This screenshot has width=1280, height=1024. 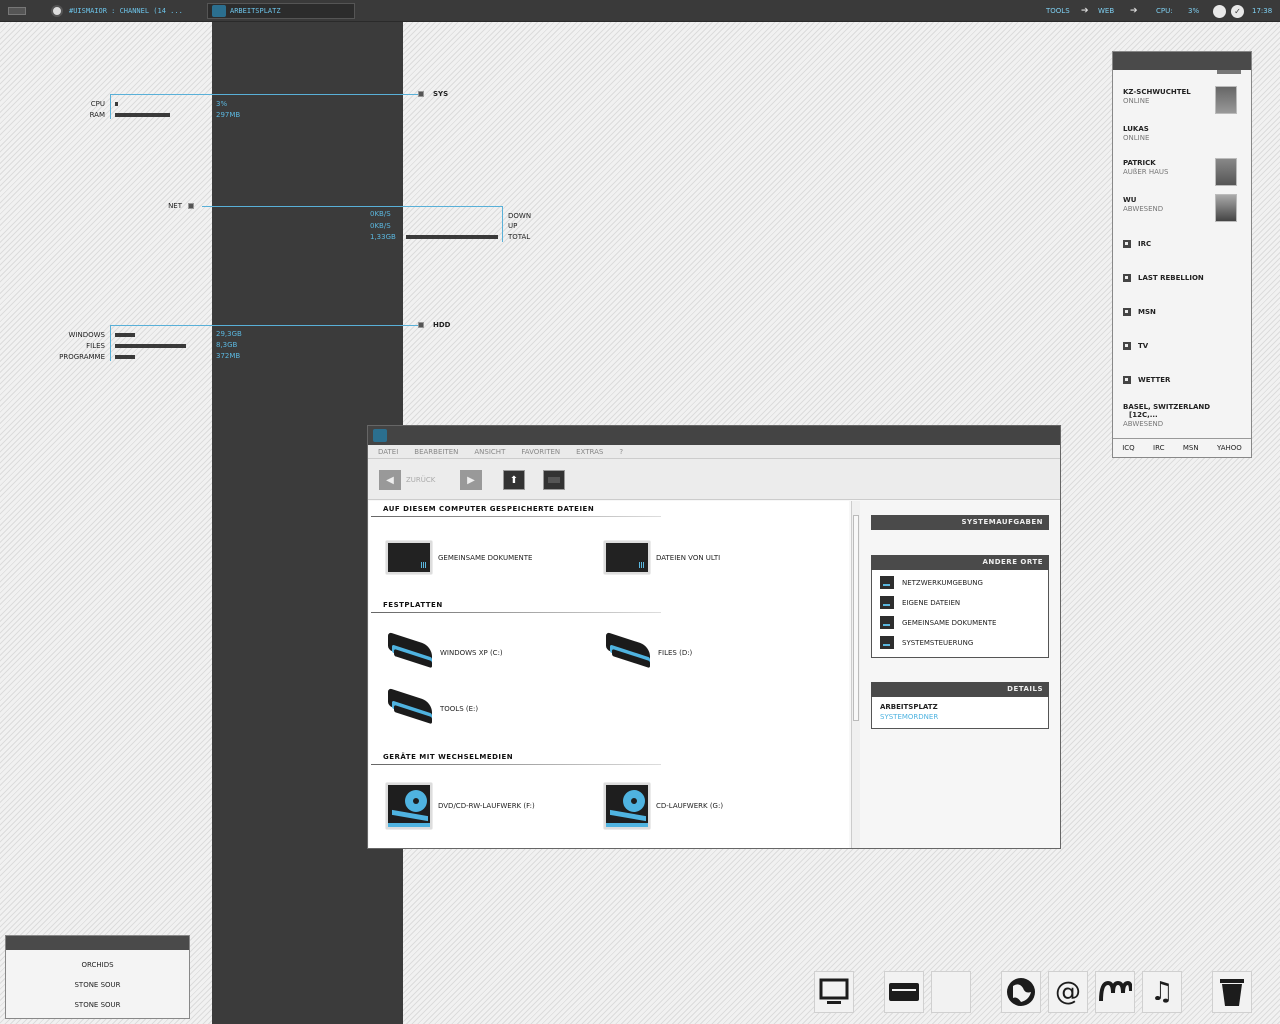 I want to click on expand-icon, so click(x=1127, y=346).